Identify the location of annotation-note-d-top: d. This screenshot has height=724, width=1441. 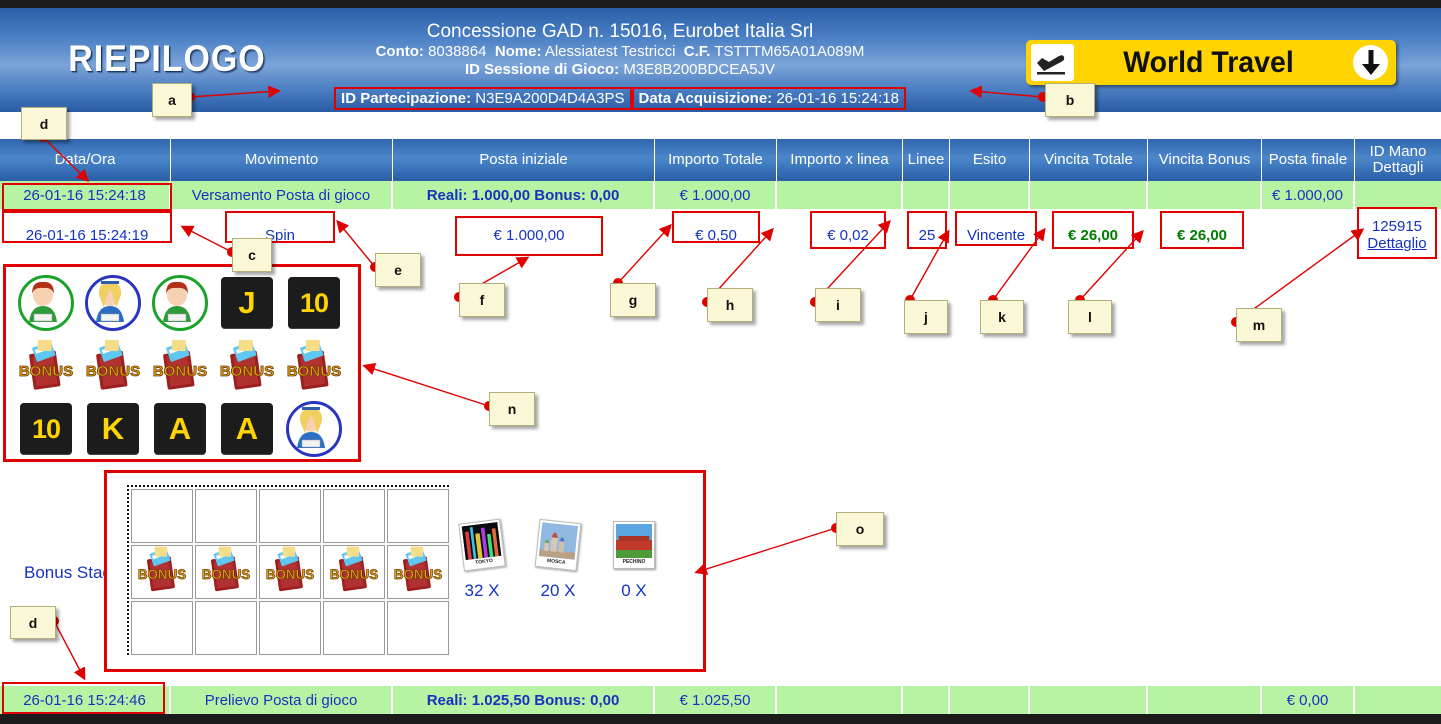
(44, 123).